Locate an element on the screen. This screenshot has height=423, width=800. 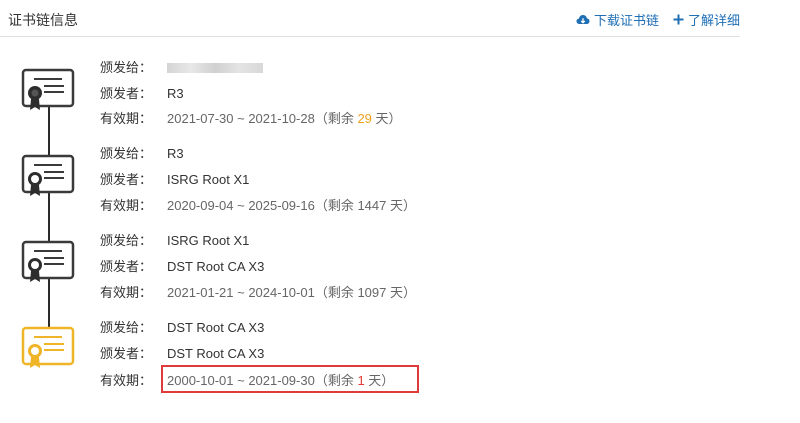
cloud-download-icon is located at coordinates (583, 20).